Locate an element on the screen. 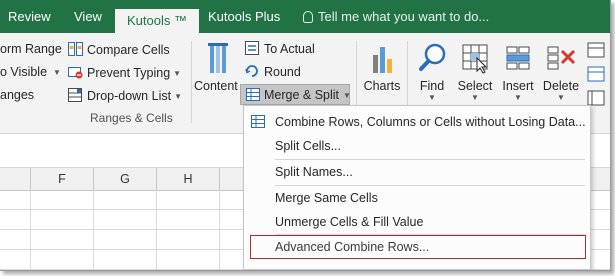 Image resolution: width=615 pixels, height=276 pixels. to-actual-label: To Actual is located at coordinates (289, 49).